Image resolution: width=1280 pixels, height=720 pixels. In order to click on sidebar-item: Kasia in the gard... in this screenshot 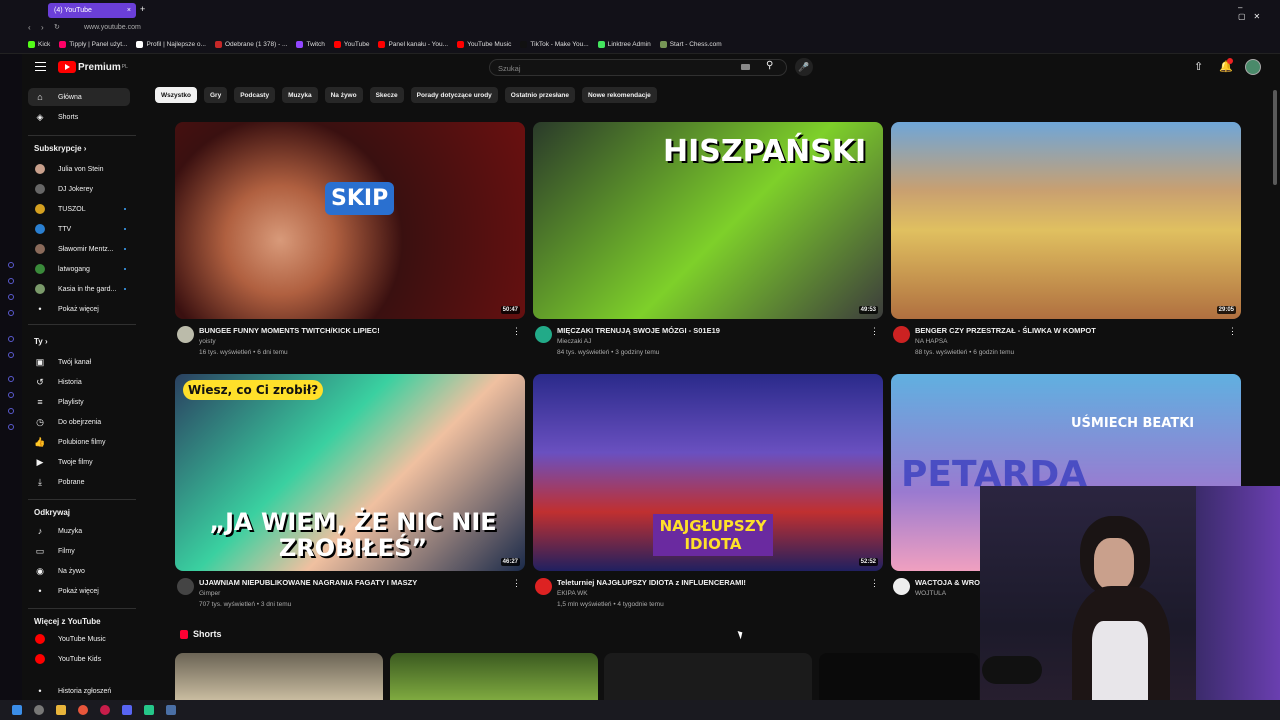, I will do `click(79, 289)`.